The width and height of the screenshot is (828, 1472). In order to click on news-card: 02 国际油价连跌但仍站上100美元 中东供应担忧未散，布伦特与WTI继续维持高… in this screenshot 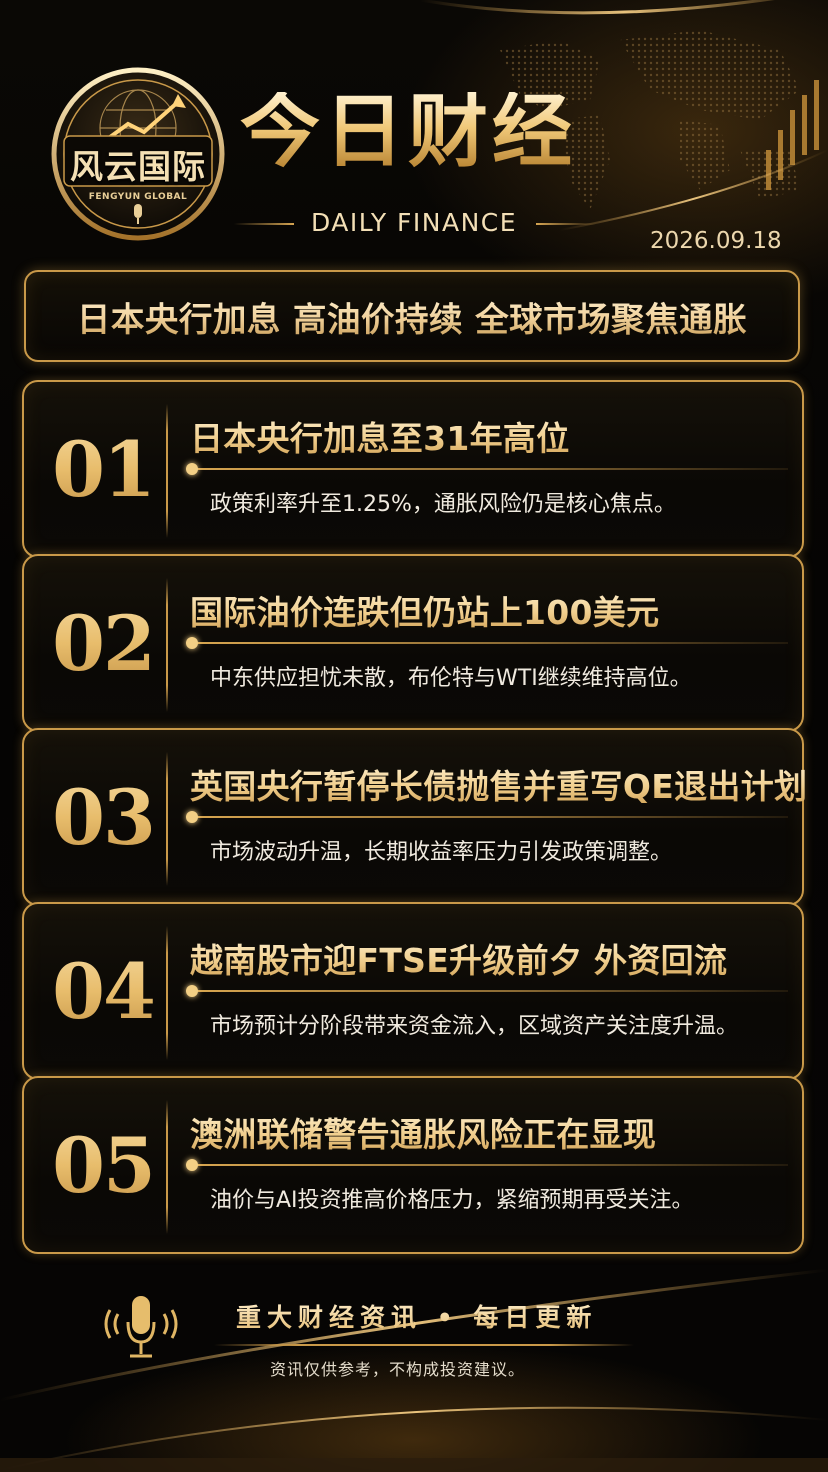, I will do `click(413, 643)`.